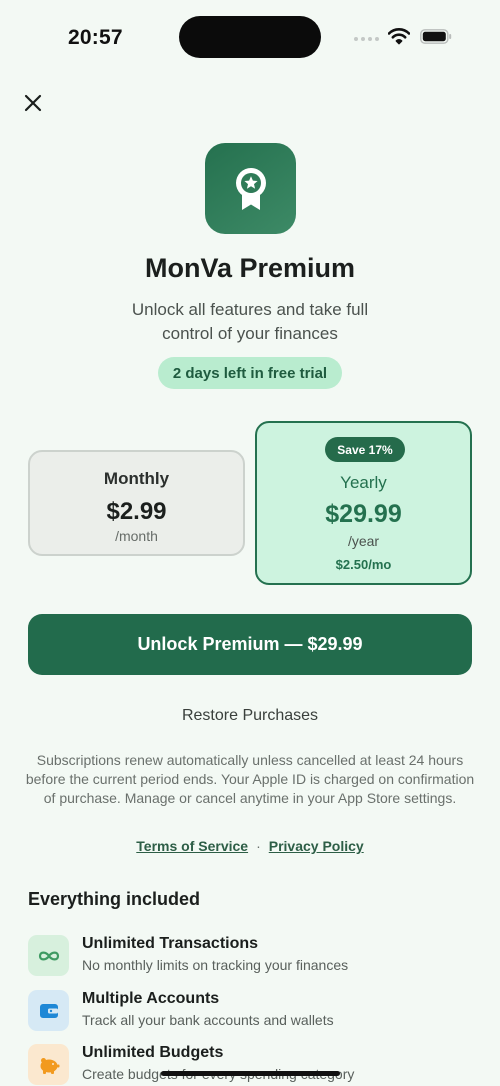 Image resolution: width=500 pixels, height=1086 pixels. Describe the element at coordinates (365, 449) in the screenshot. I see `save-badge: Save 17%` at that location.